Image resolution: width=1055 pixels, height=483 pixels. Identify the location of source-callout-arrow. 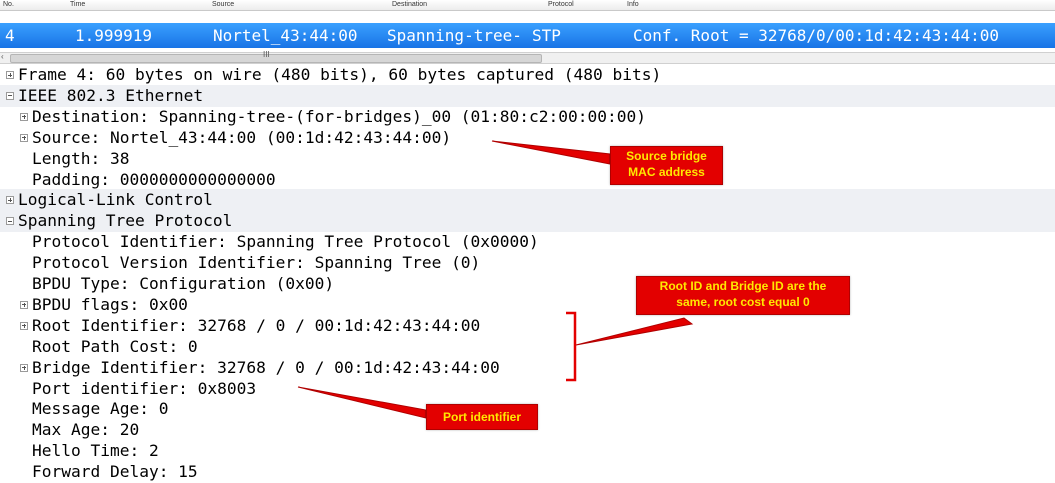
(551, 152).